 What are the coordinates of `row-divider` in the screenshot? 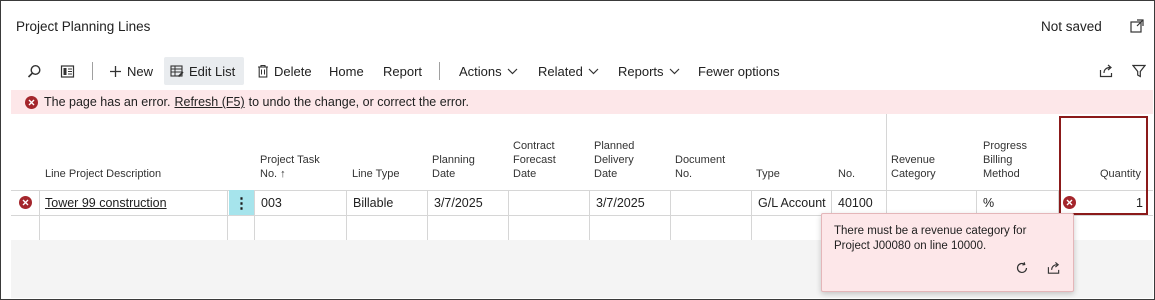 It's located at (582, 190).